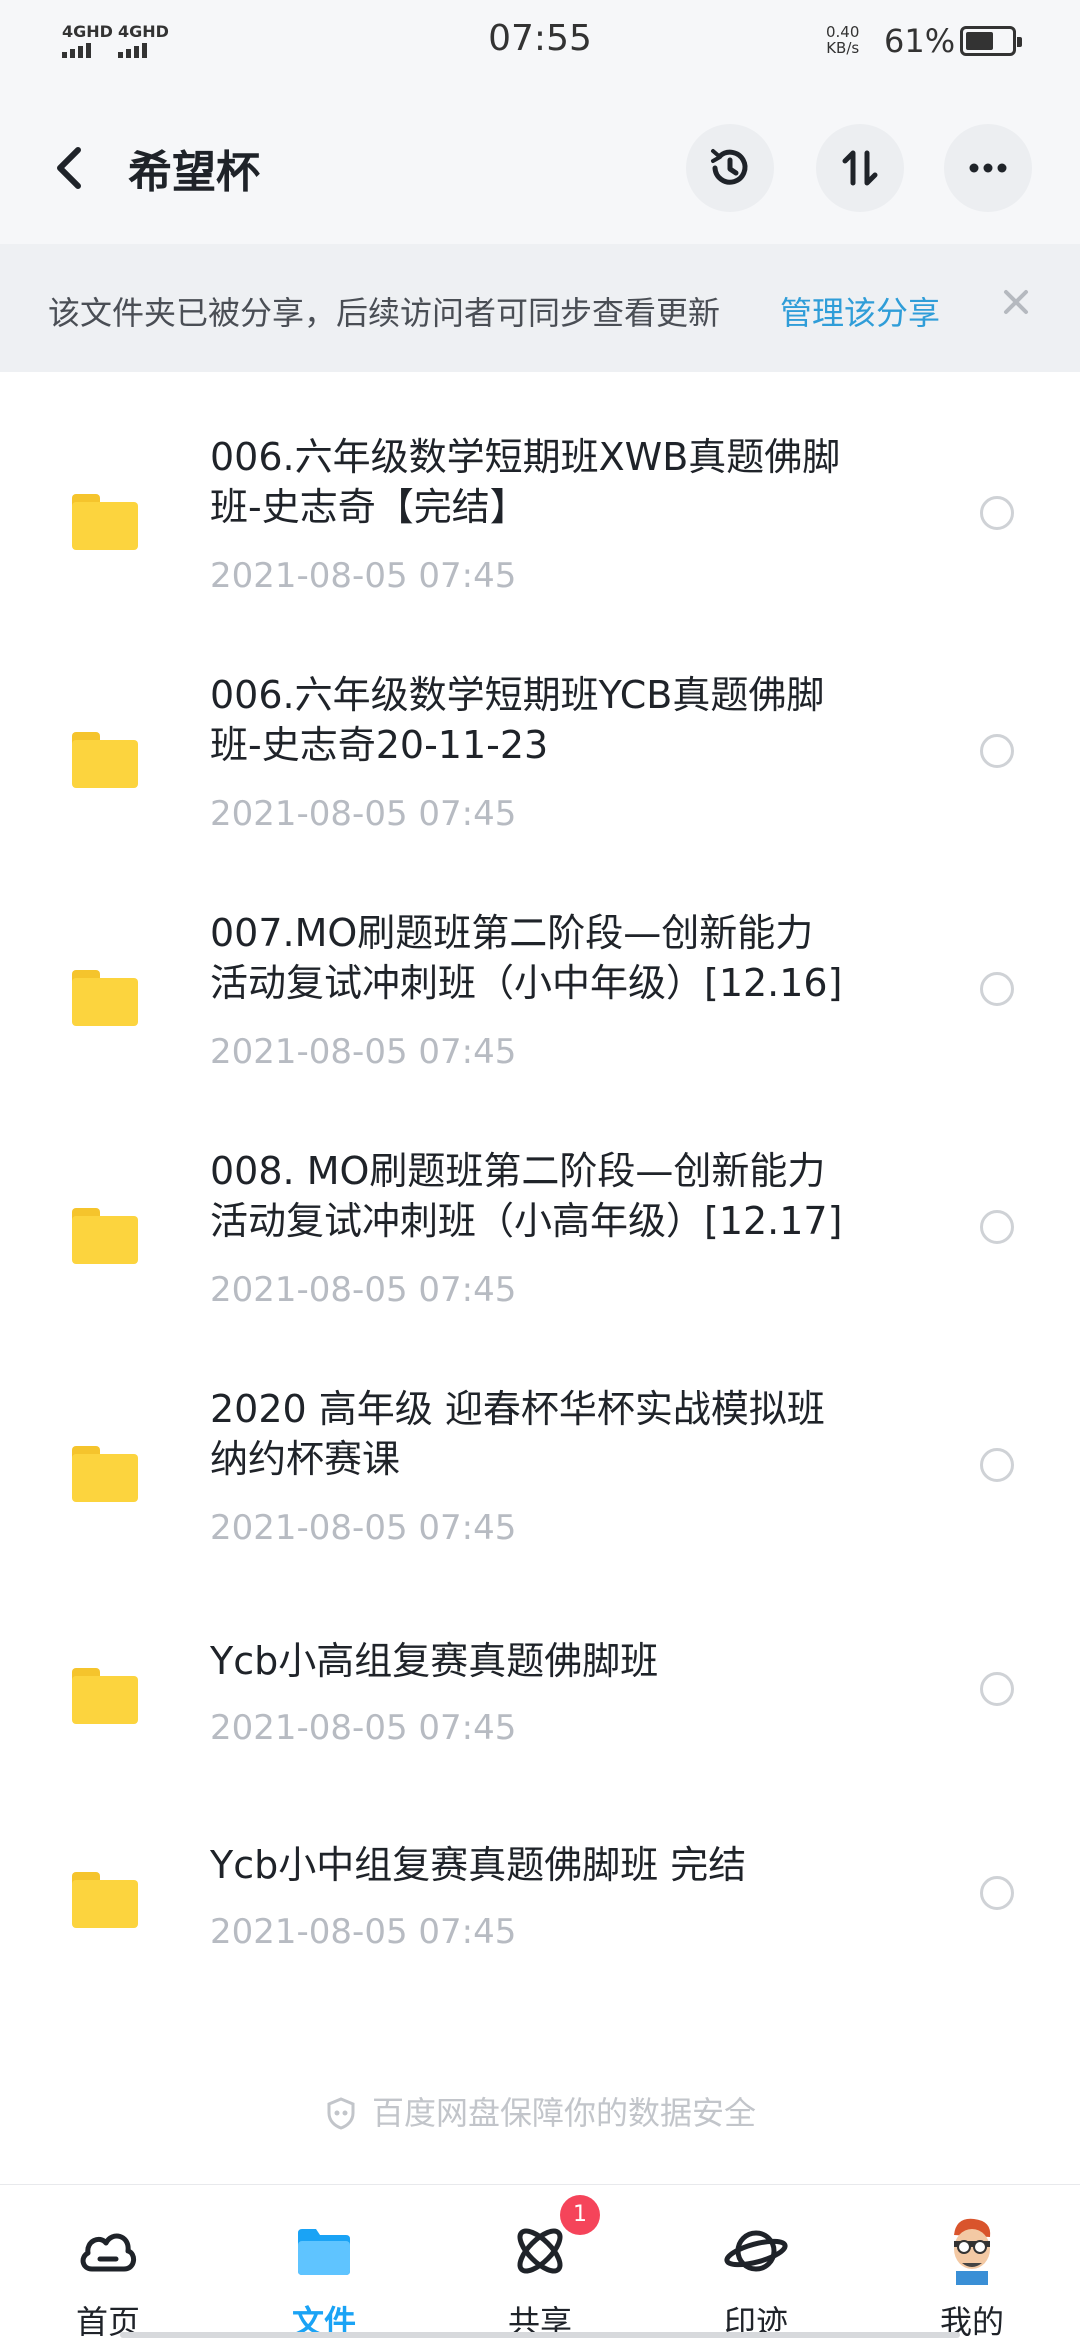  Describe the element at coordinates (517, 1434) in the screenshot. I see `item-name: 2020 高年级 迎春杯华杯实战模拟班 纳约杯赛课` at that location.